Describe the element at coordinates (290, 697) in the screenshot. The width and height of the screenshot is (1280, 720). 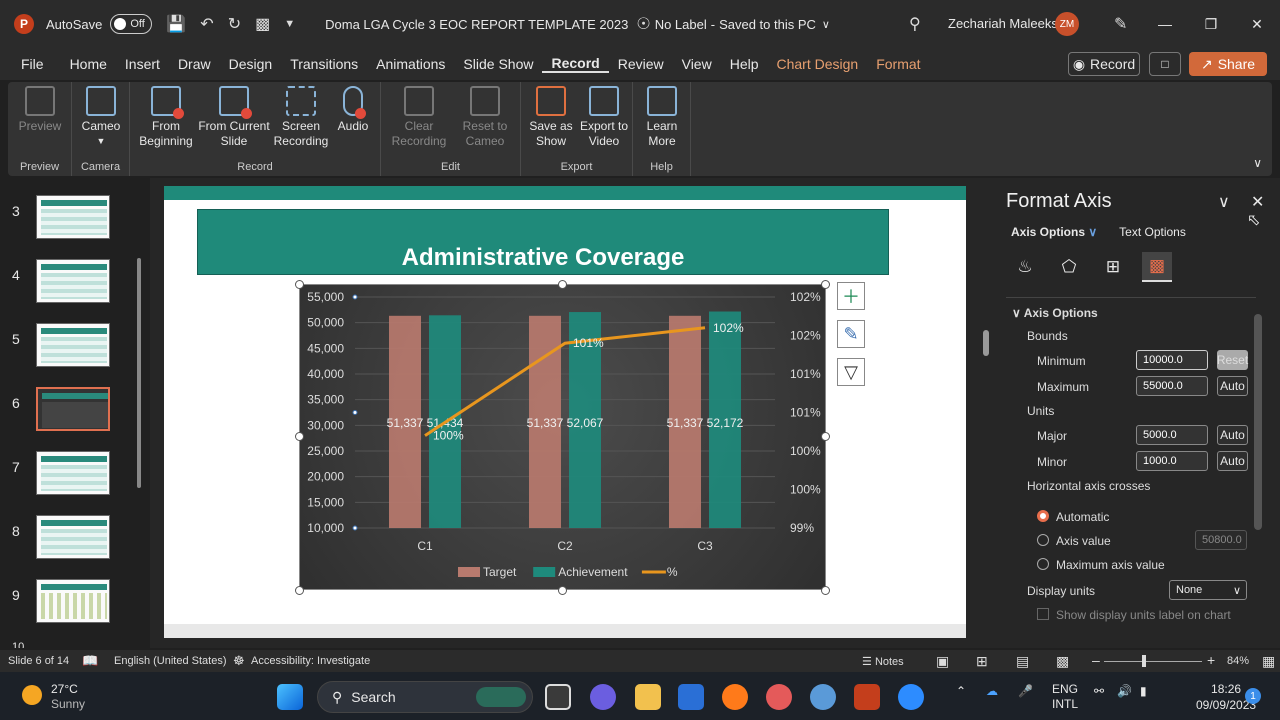
I see `start-icon` at that location.